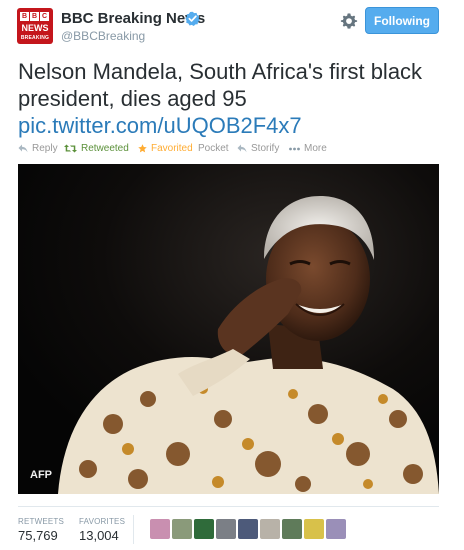 The image size is (464, 550). I want to click on retweets-stat: RETWEETS 75,769, so click(41, 530).